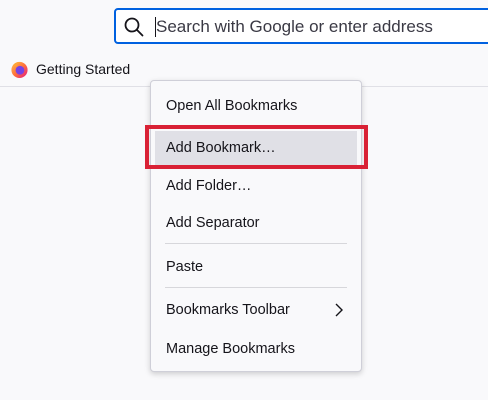 Image resolution: width=488 pixels, height=400 pixels. I want to click on navigation-toolbar, so click(244, 26).